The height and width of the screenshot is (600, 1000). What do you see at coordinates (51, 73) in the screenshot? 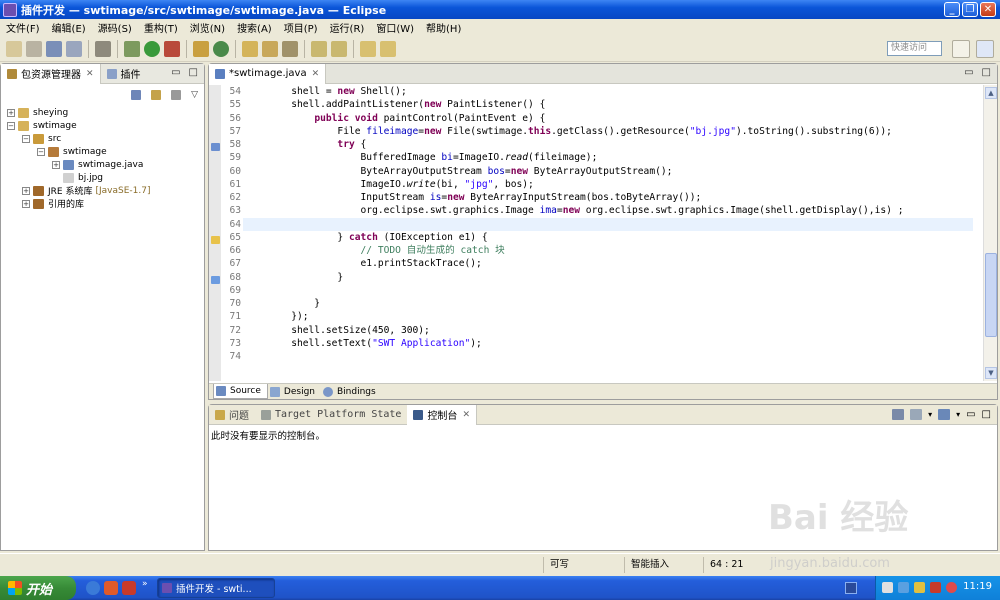
I see `tab-package-explorer: 包资源管理器 ✕` at bounding box center [51, 73].